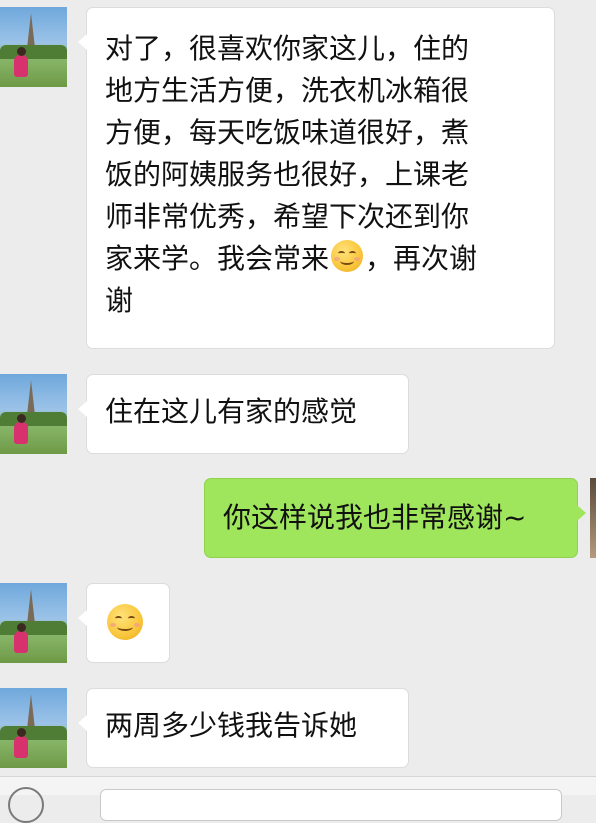 Image resolution: width=596 pixels, height=823 pixels. I want to click on message-text: ，再次谢, so click(421, 258).